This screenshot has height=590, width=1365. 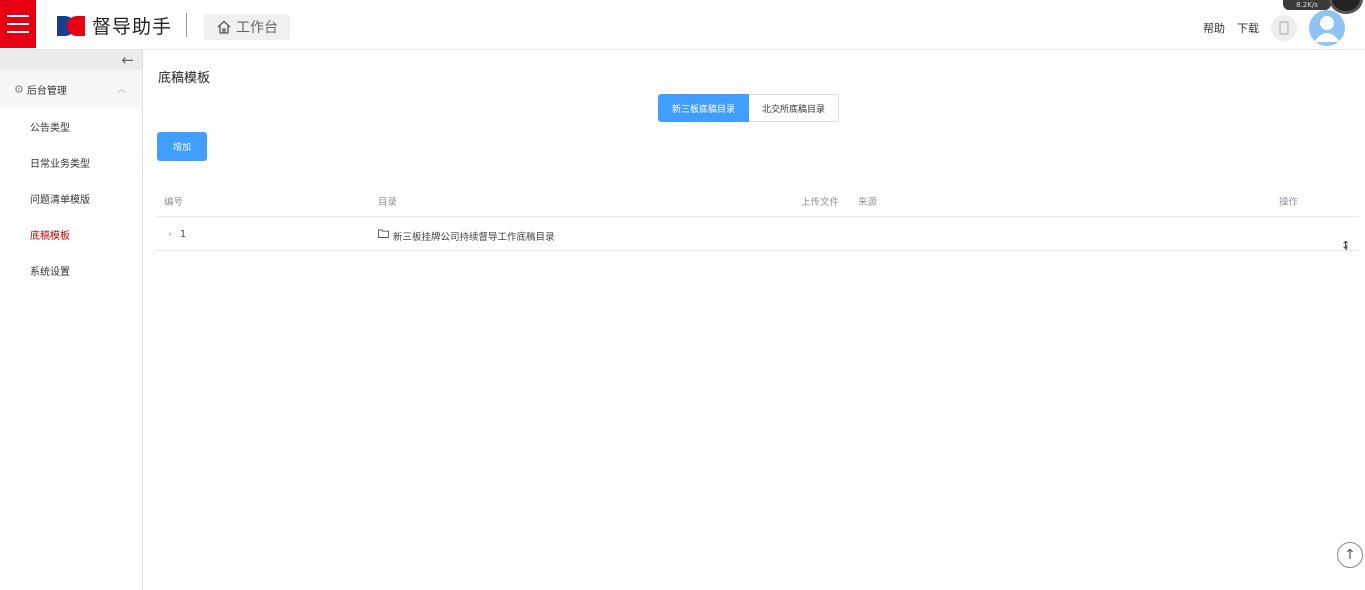 What do you see at coordinates (60, 164) in the screenshot?
I see `sidebar-item-label: 日常业务类型` at bounding box center [60, 164].